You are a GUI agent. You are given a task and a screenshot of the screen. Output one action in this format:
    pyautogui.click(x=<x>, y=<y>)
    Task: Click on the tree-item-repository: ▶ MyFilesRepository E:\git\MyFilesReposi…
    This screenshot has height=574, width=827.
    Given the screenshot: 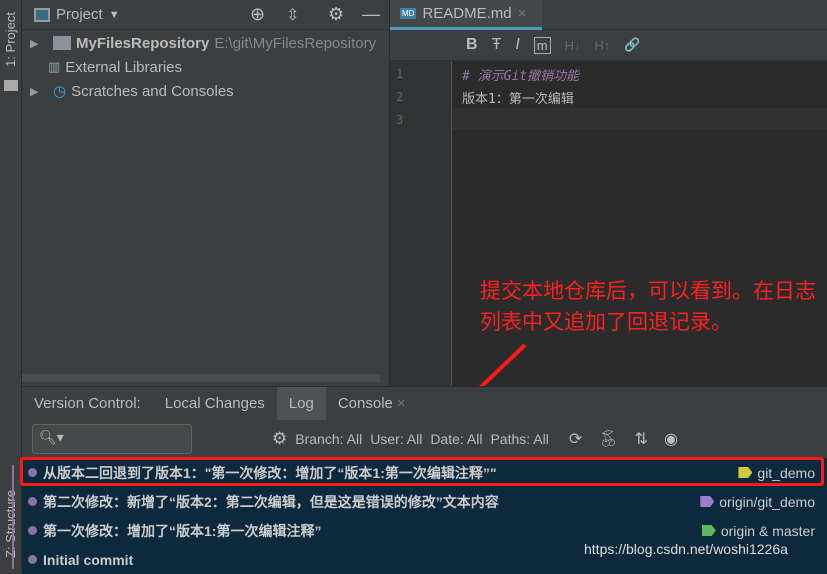 What is the action you would take?
    pyautogui.click(x=203, y=43)
    